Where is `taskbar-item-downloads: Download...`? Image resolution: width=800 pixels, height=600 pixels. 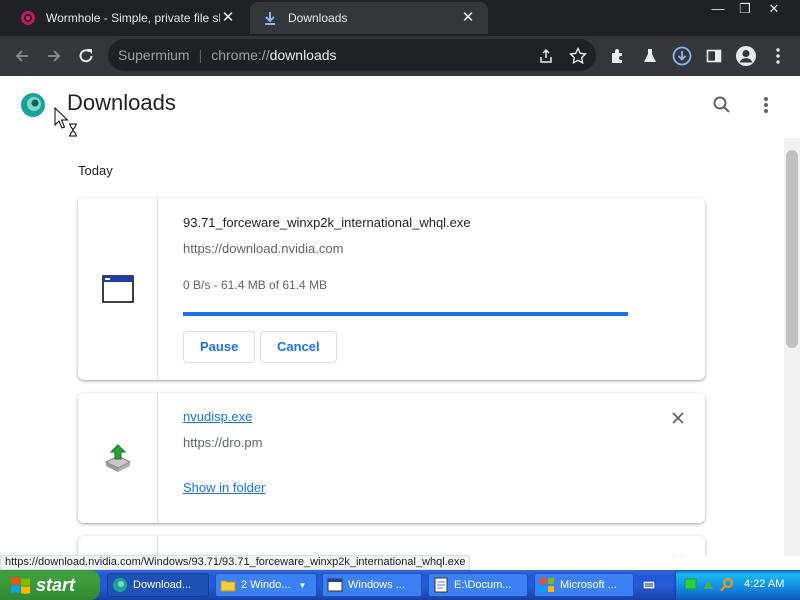
taskbar-item-downloads: Download... is located at coordinates (158, 585).